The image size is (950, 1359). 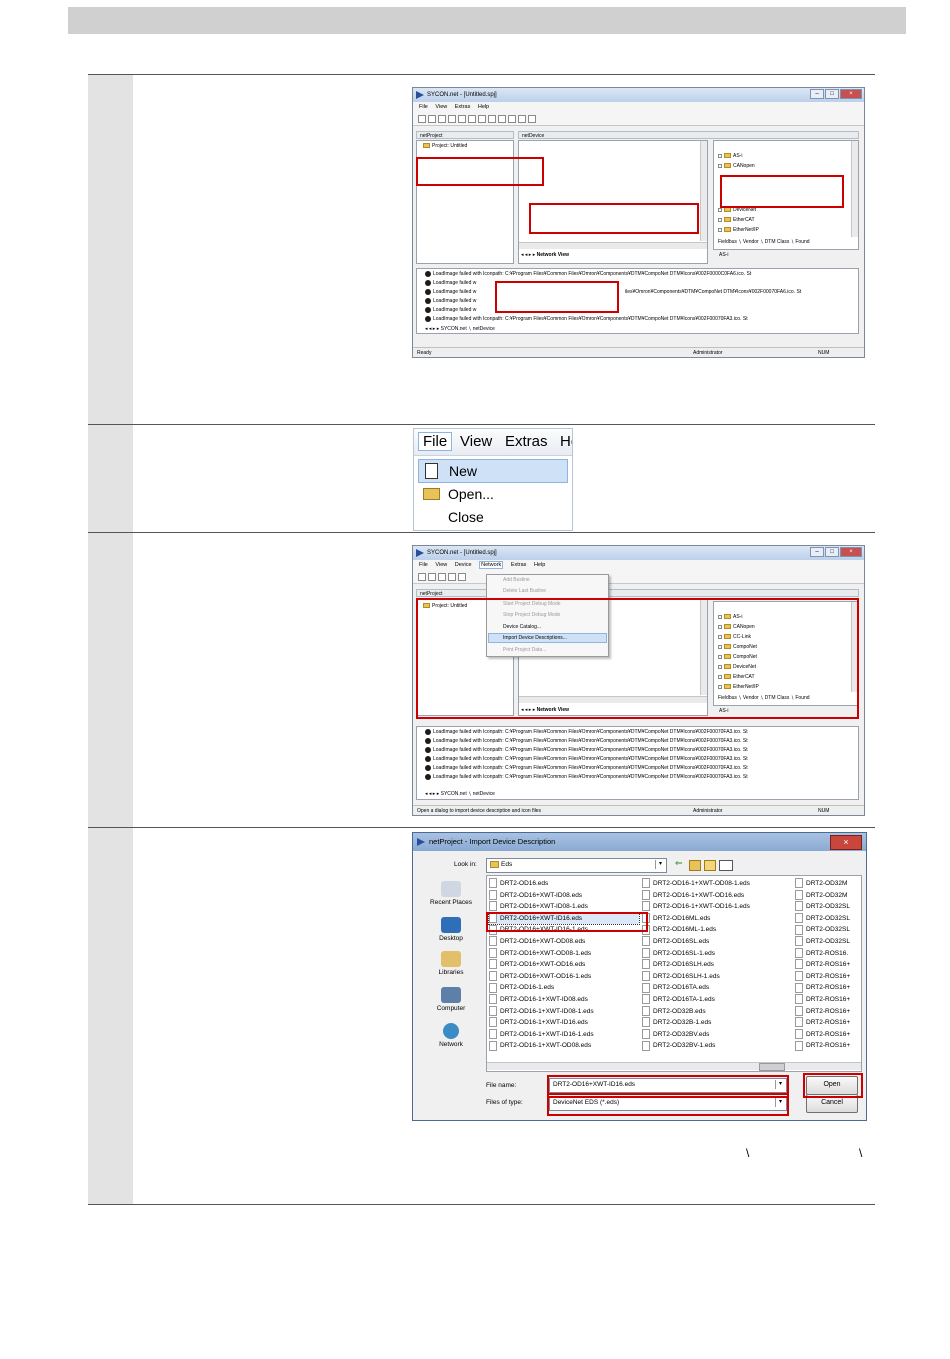 What do you see at coordinates (717, 929) in the screenshot?
I see `file-list-item: DRT2-OD16ML-1.eds` at bounding box center [717, 929].